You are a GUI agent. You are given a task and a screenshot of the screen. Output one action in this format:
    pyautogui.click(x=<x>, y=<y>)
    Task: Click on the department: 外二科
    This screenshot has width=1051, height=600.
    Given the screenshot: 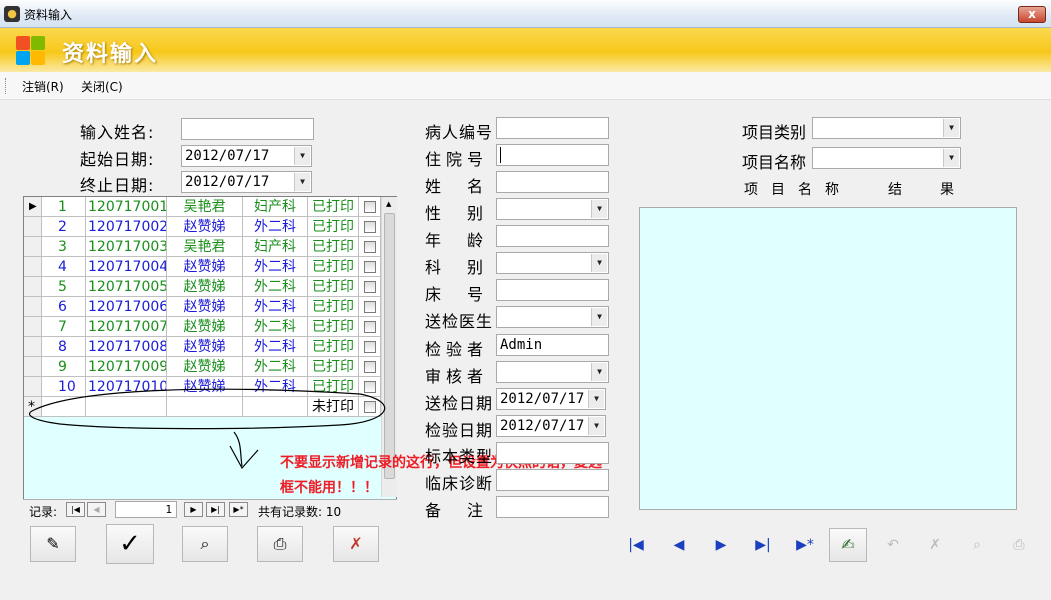 What is the action you would take?
    pyautogui.click(x=275, y=287)
    